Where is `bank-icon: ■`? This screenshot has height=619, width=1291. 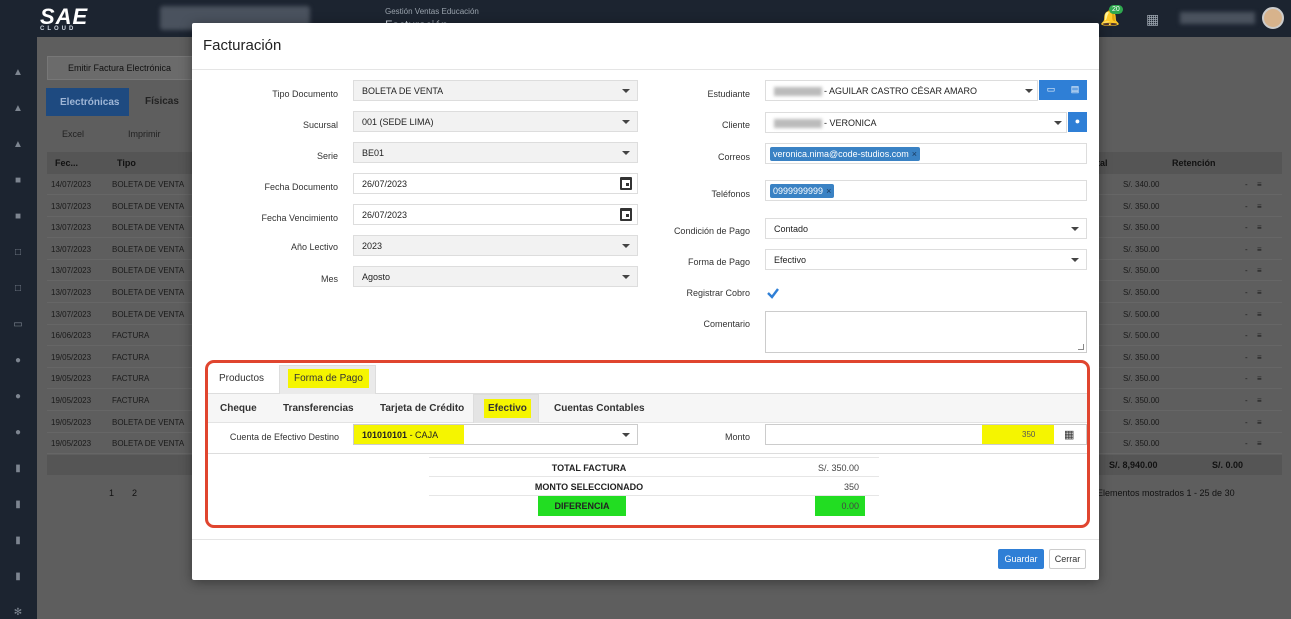 bank-icon: ■ is located at coordinates (18, 216).